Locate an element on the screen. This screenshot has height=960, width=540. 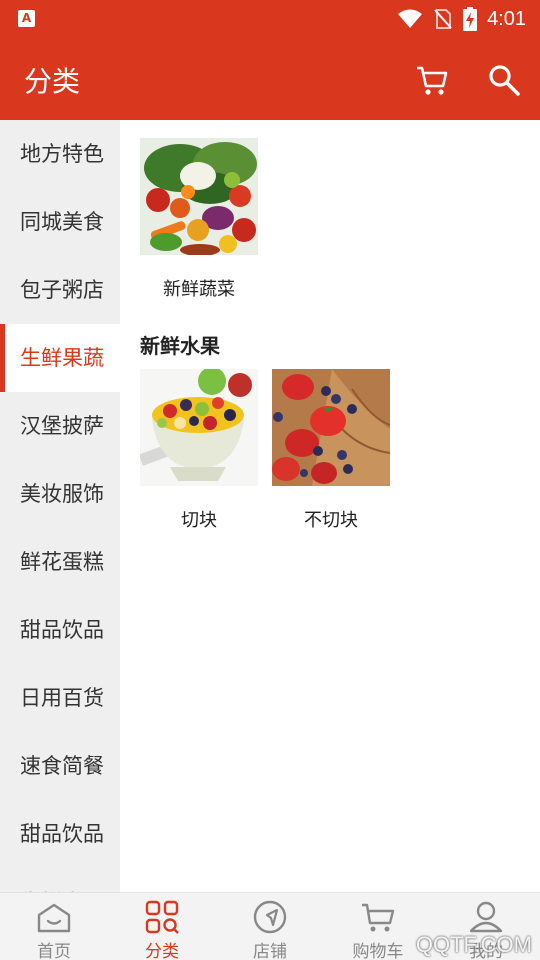
app-notification-icon: A is located at coordinates (26, 18).